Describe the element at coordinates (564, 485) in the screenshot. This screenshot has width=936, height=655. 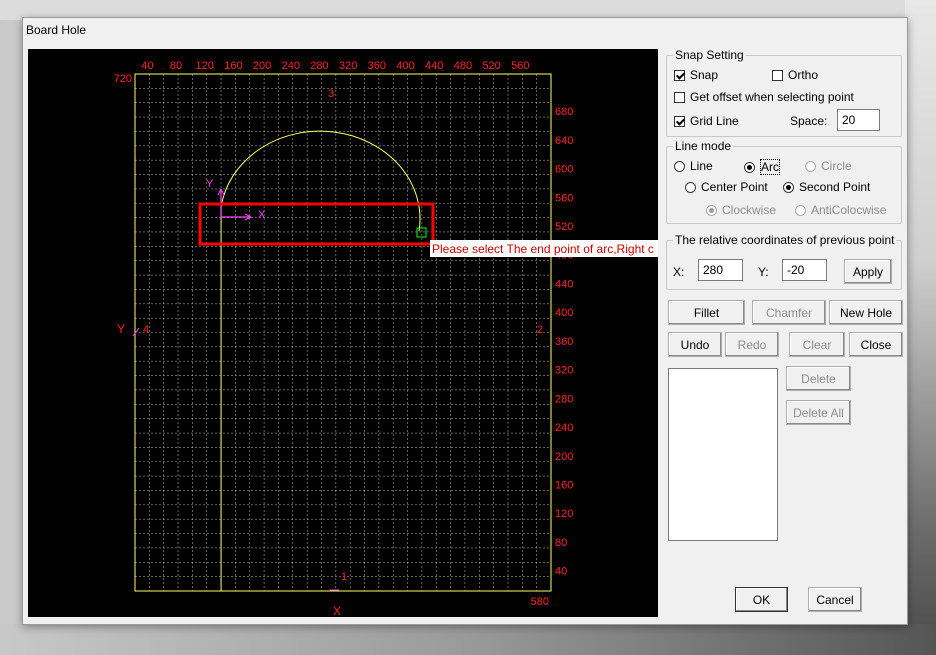
I see `right-tick-label: 160` at that location.